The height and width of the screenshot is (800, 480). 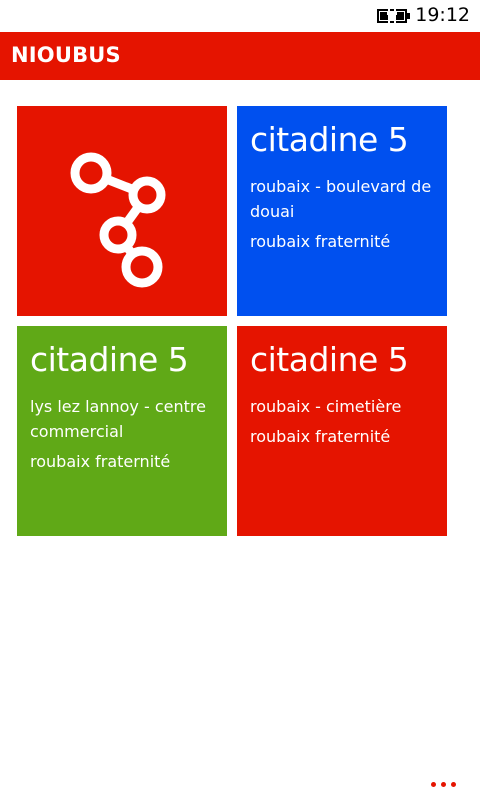 I want to click on app-bar-more-button, so click(x=444, y=784).